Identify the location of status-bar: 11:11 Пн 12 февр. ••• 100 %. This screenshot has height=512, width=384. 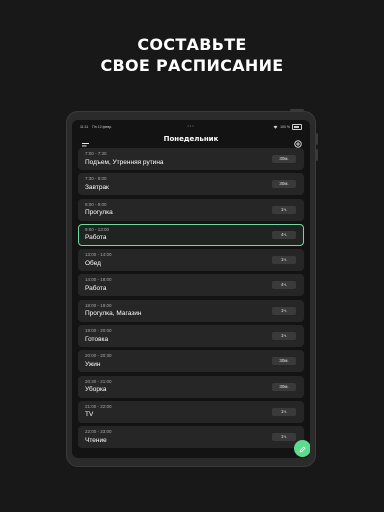
(191, 127).